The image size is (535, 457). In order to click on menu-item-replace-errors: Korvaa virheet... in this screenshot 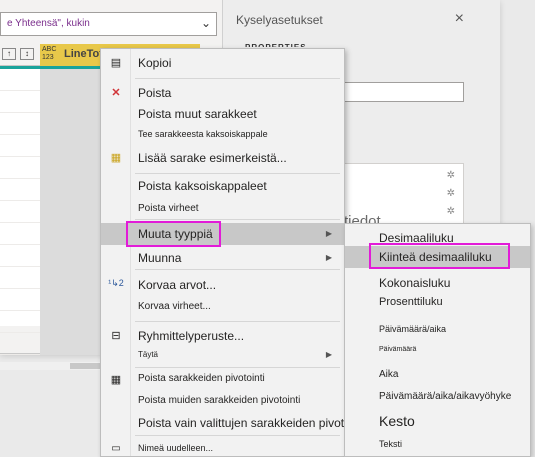, I will do `click(222, 308)`.